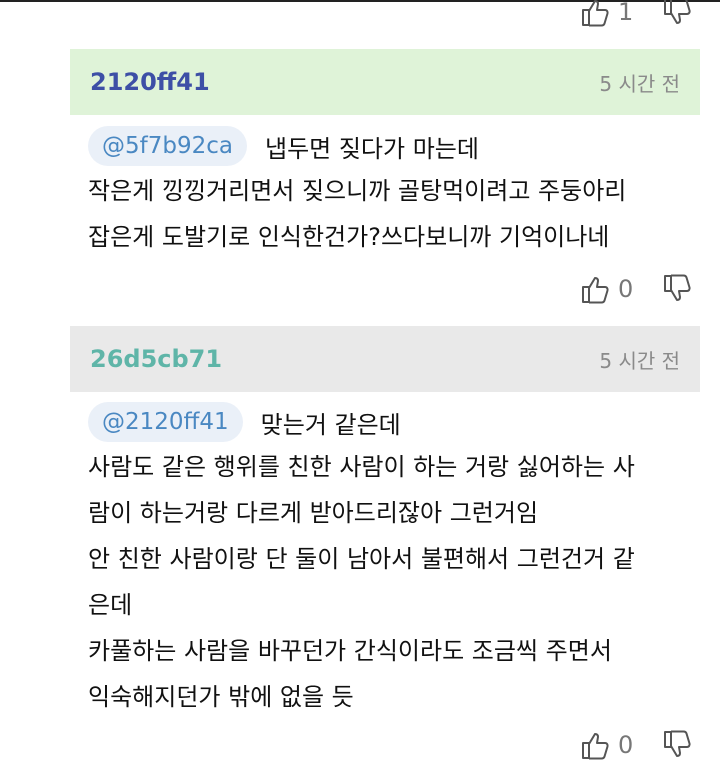 This screenshot has height=784, width=720. I want to click on comment-text: 잡은게 도발기로 인식한건가?쓰다보니까 기억이나네, so click(349, 237).